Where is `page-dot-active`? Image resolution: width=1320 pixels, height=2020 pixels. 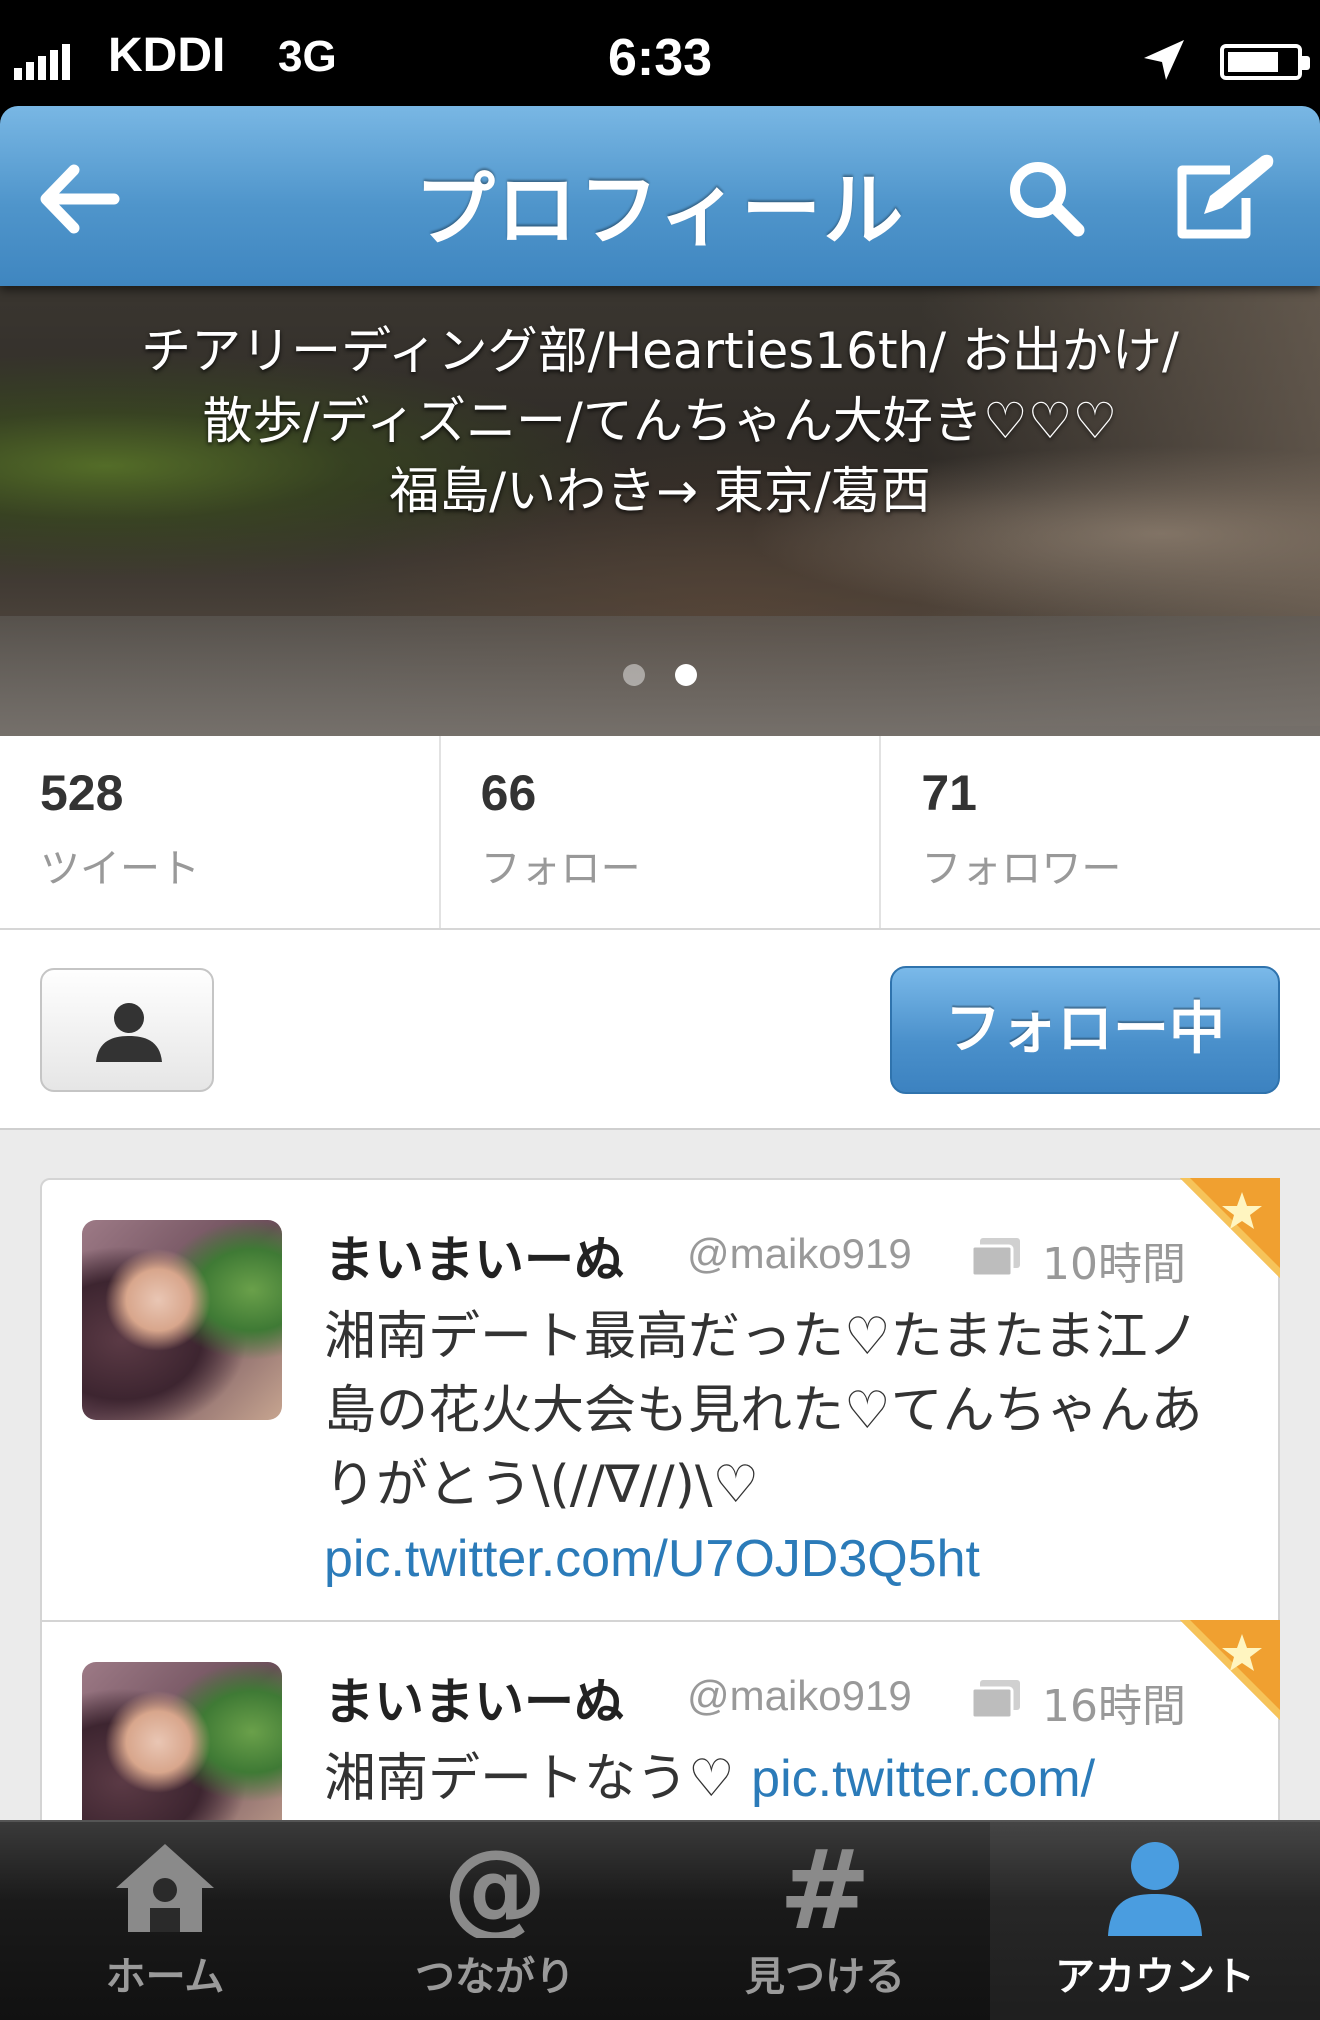
page-dot-active is located at coordinates (686, 675).